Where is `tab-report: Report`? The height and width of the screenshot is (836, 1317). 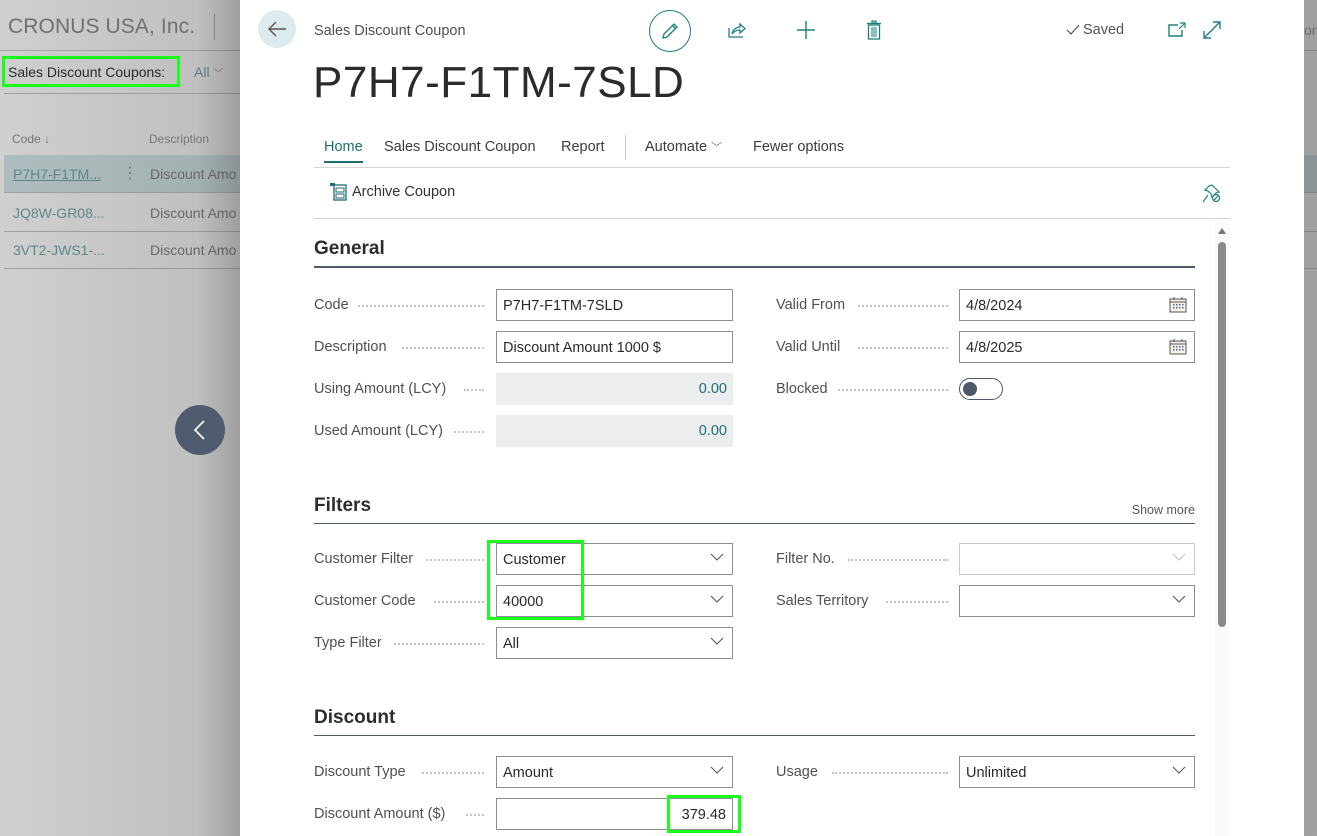
tab-report: Report is located at coordinates (583, 147).